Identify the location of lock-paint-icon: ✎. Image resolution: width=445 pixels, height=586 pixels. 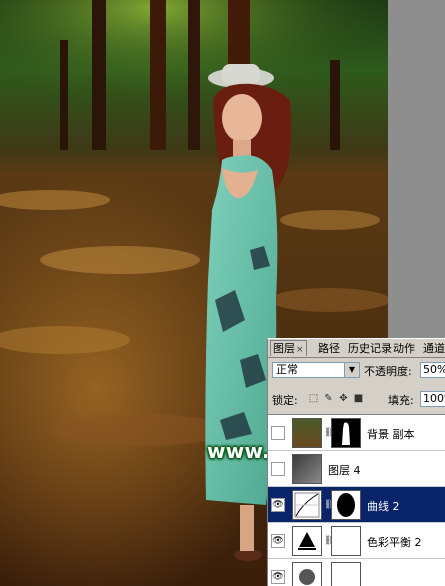
(328, 398).